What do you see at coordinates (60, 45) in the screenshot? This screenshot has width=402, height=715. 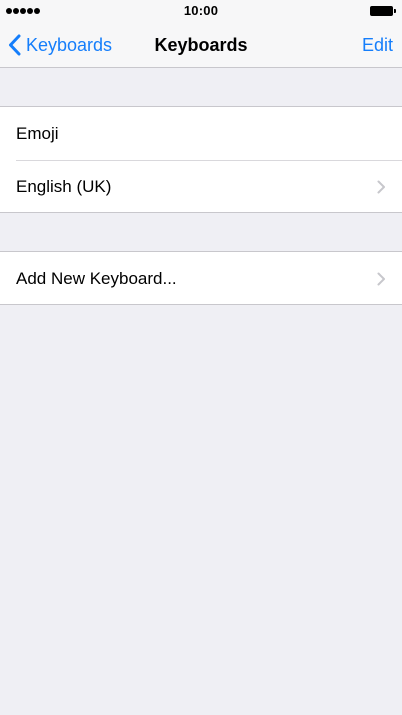 I see `back-button: Keyboards` at bounding box center [60, 45].